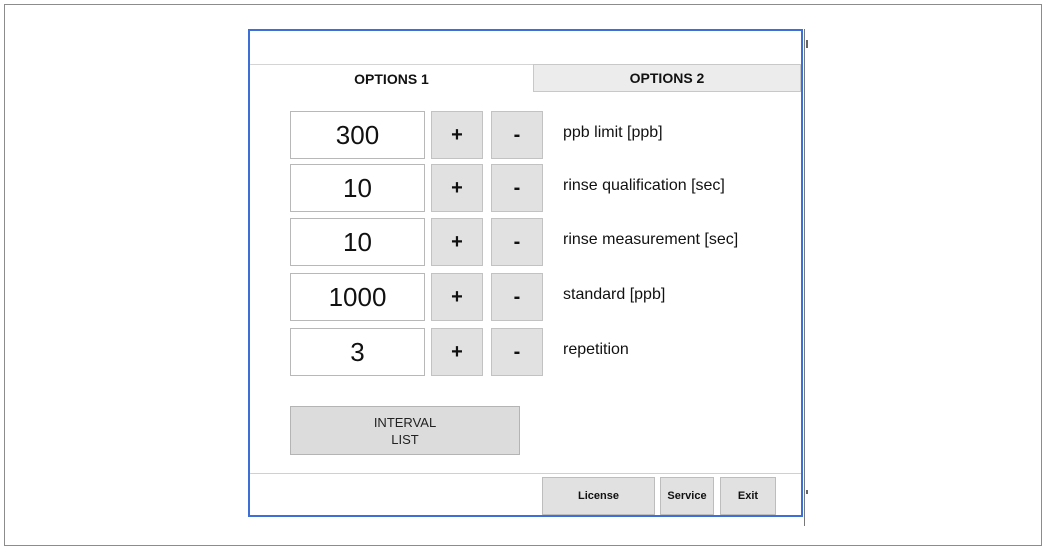  What do you see at coordinates (517, 297) in the screenshot?
I see `standard-decrement-button: -` at bounding box center [517, 297].